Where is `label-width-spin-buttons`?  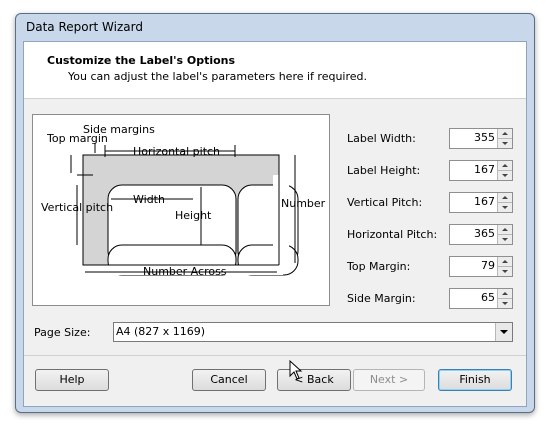
label-width-spin-buttons is located at coordinates (504, 138).